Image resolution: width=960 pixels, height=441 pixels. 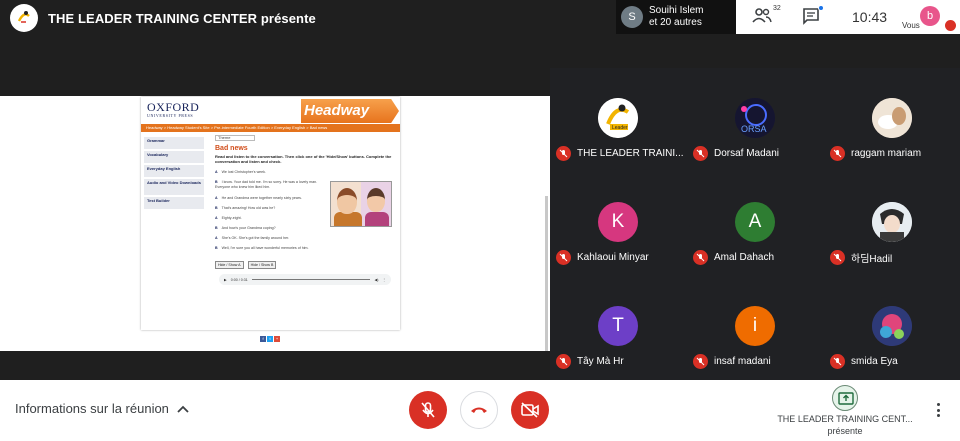 What do you see at coordinates (618, 224) in the screenshot?
I see `participant-tile: K Kahlaoui Minyar` at bounding box center [618, 224].